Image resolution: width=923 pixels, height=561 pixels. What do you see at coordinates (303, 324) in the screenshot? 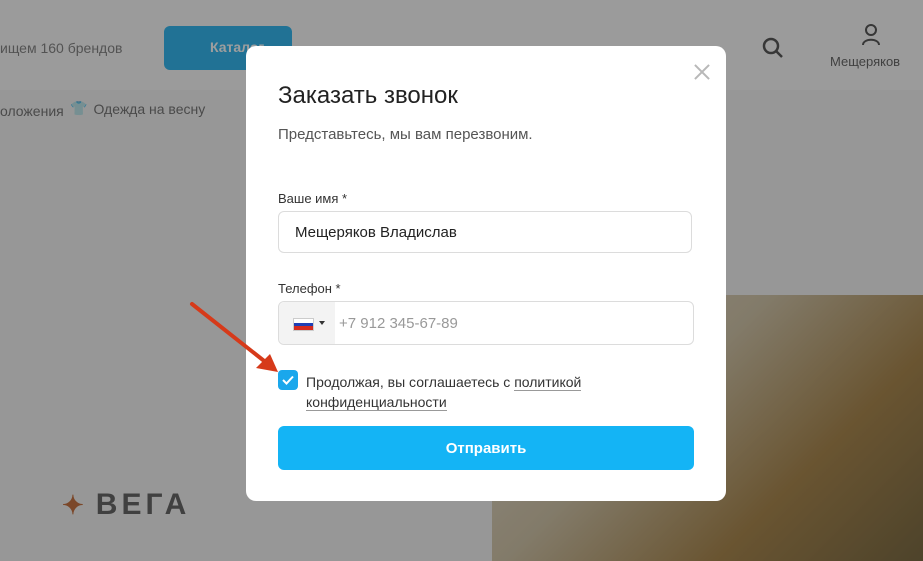
I see `flag-ru-icon` at bounding box center [303, 324].